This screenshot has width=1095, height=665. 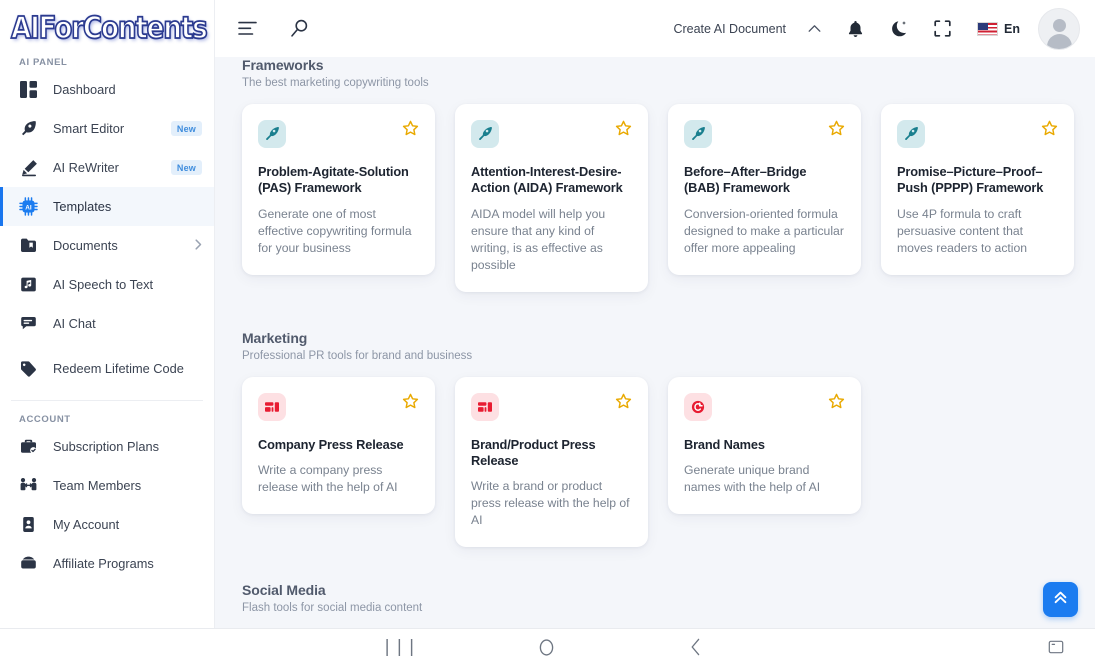 What do you see at coordinates (103, 284) in the screenshot?
I see `sidebar-item-label: AI Speech to Text` at bounding box center [103, 284].